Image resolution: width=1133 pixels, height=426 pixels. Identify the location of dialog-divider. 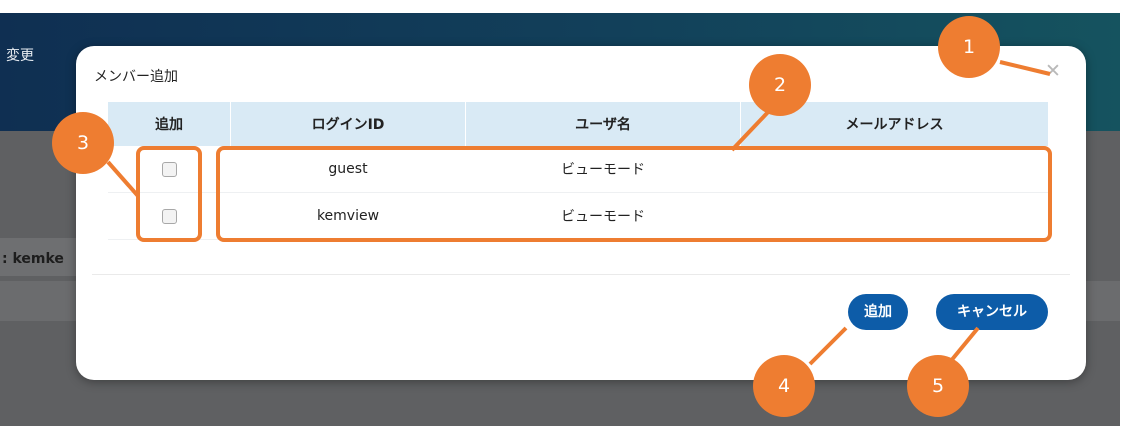
(581, 274).